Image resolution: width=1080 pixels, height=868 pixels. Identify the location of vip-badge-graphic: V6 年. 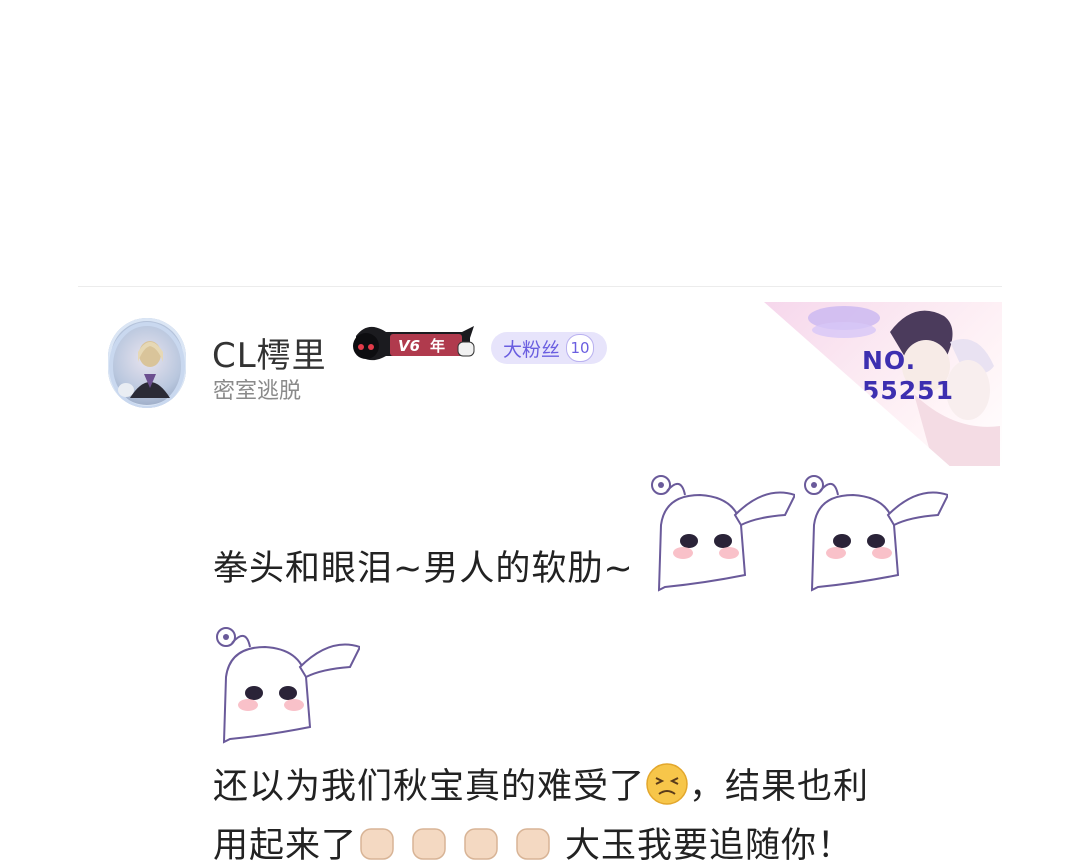
(414, 343).